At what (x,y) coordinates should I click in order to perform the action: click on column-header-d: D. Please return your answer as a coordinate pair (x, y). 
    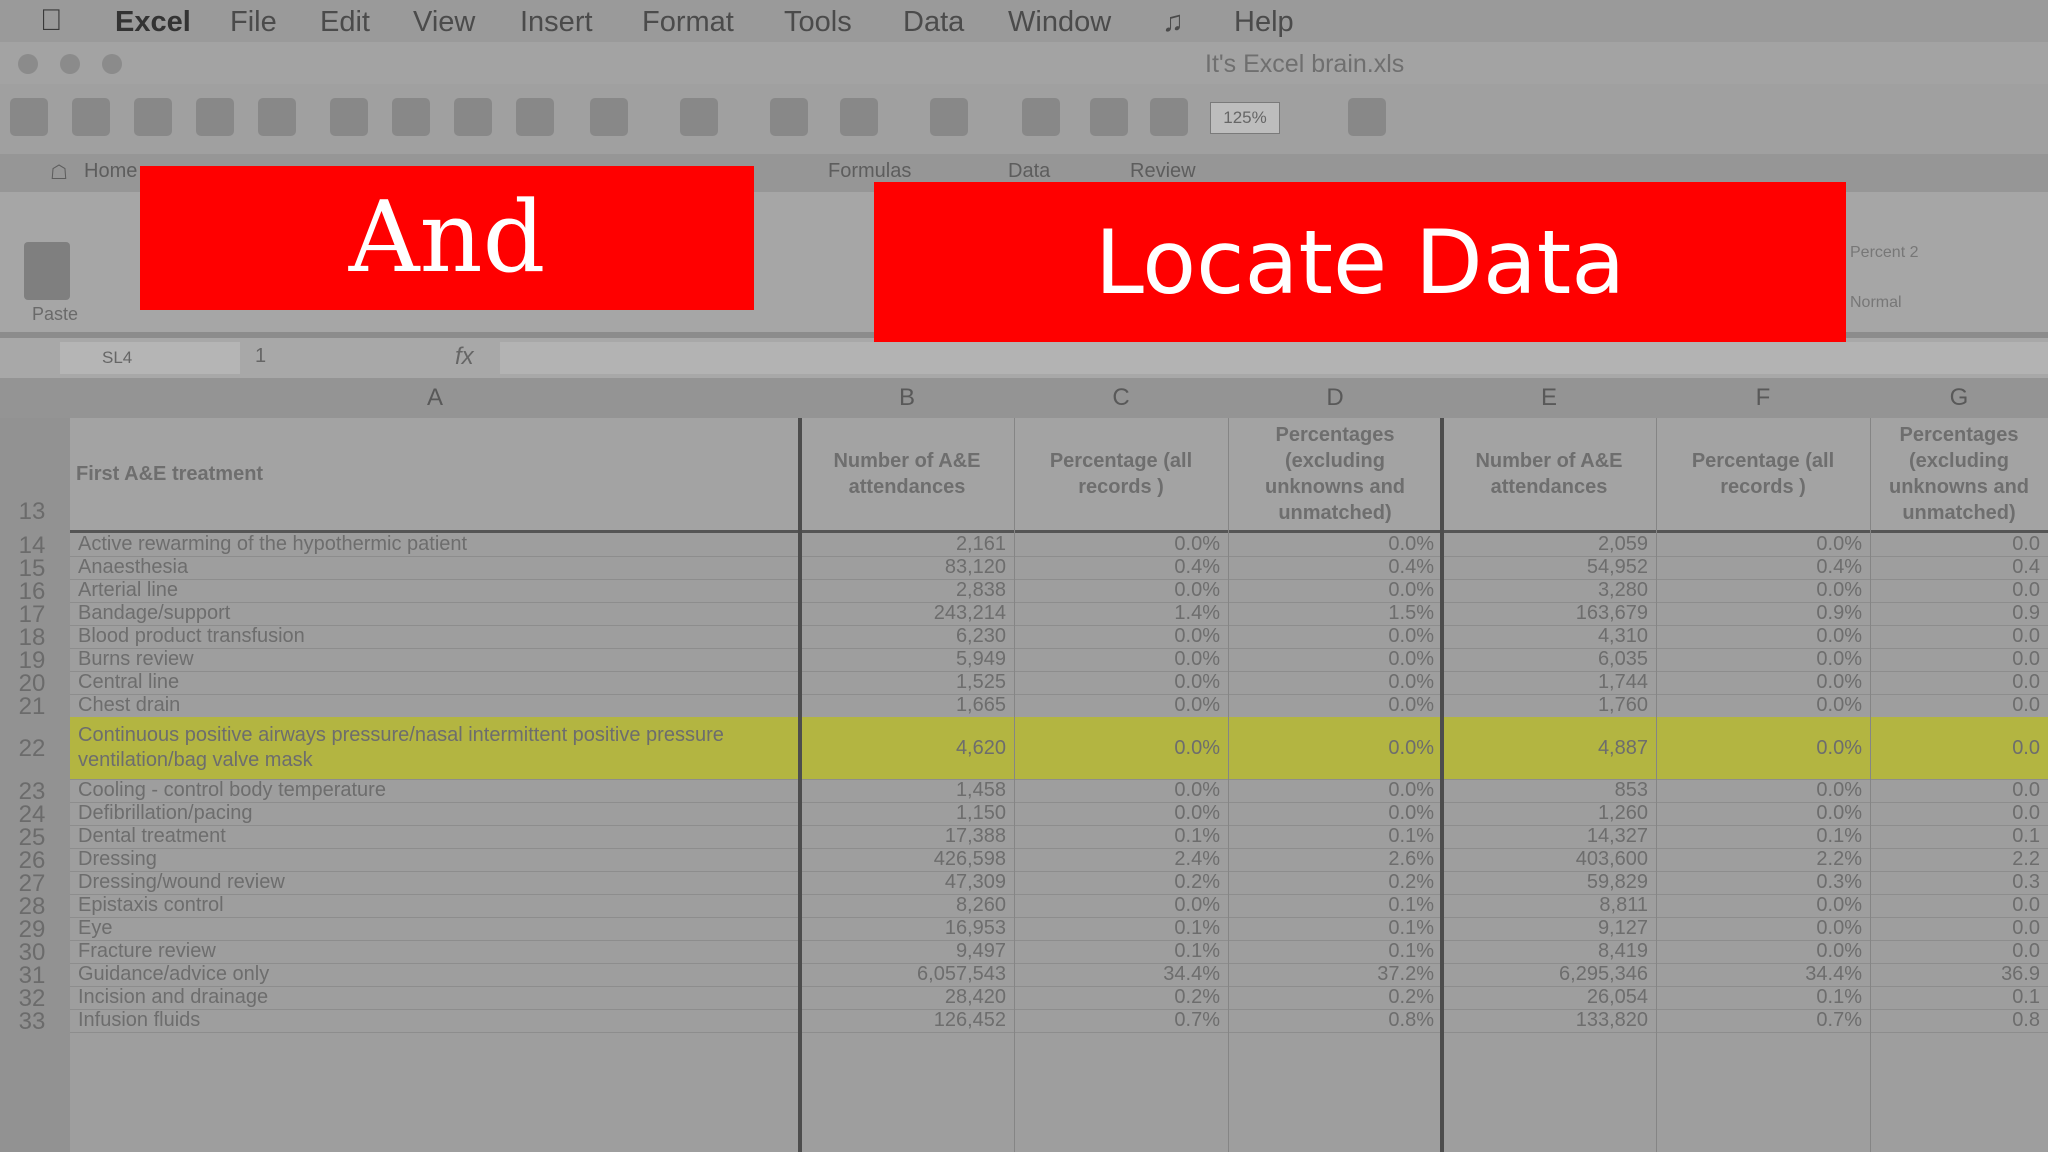
    Looking at the image, I should click on (1335, 398).